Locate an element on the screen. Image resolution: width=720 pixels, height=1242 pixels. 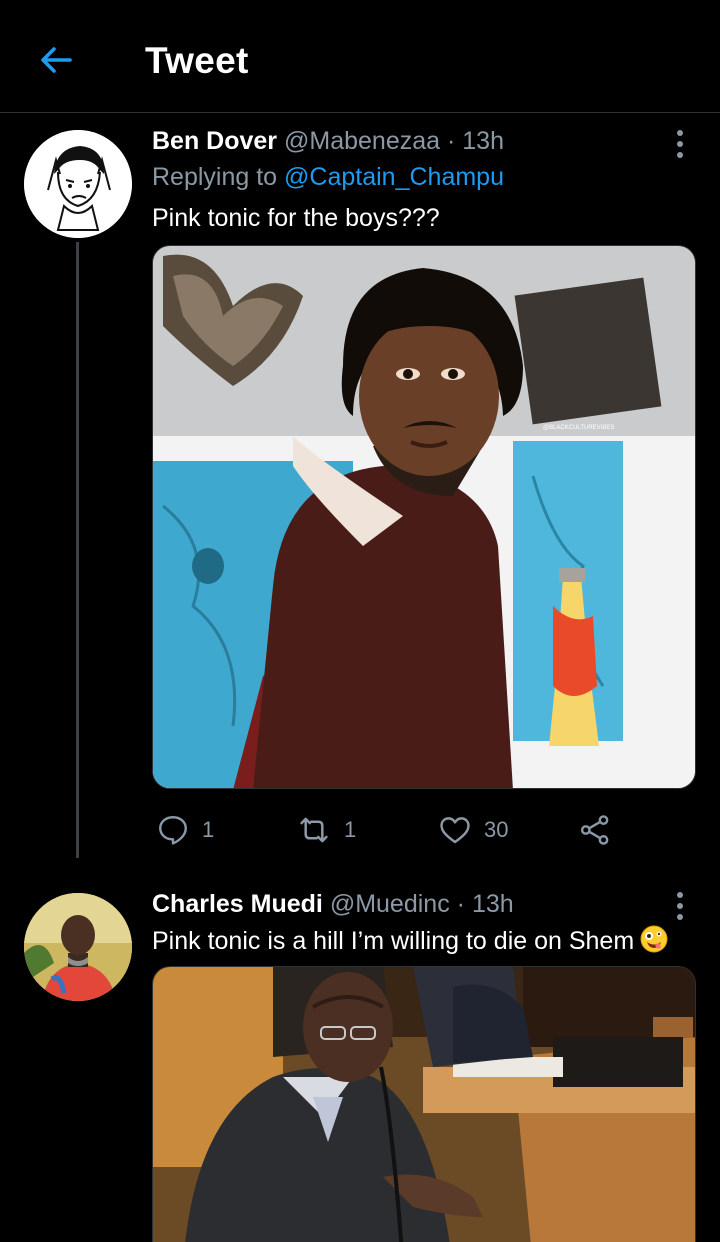
reply-count: 1 is located at coordinates (208, 829).